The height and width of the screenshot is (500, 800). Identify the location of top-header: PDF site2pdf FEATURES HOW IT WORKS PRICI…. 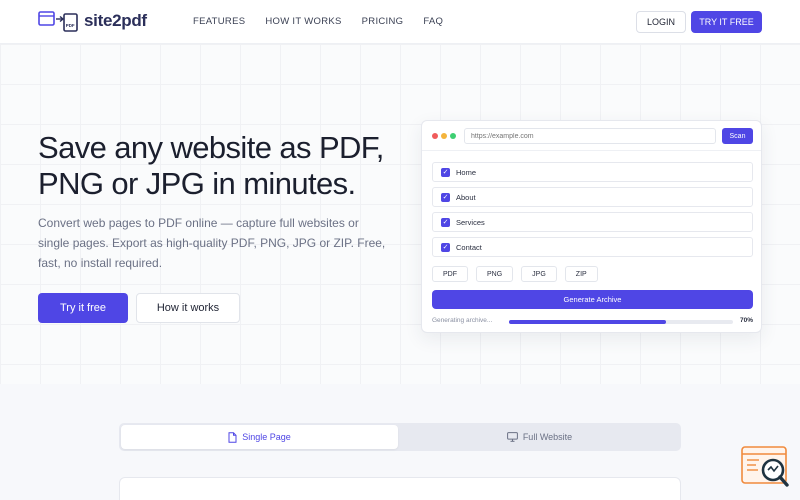
(400, 22).